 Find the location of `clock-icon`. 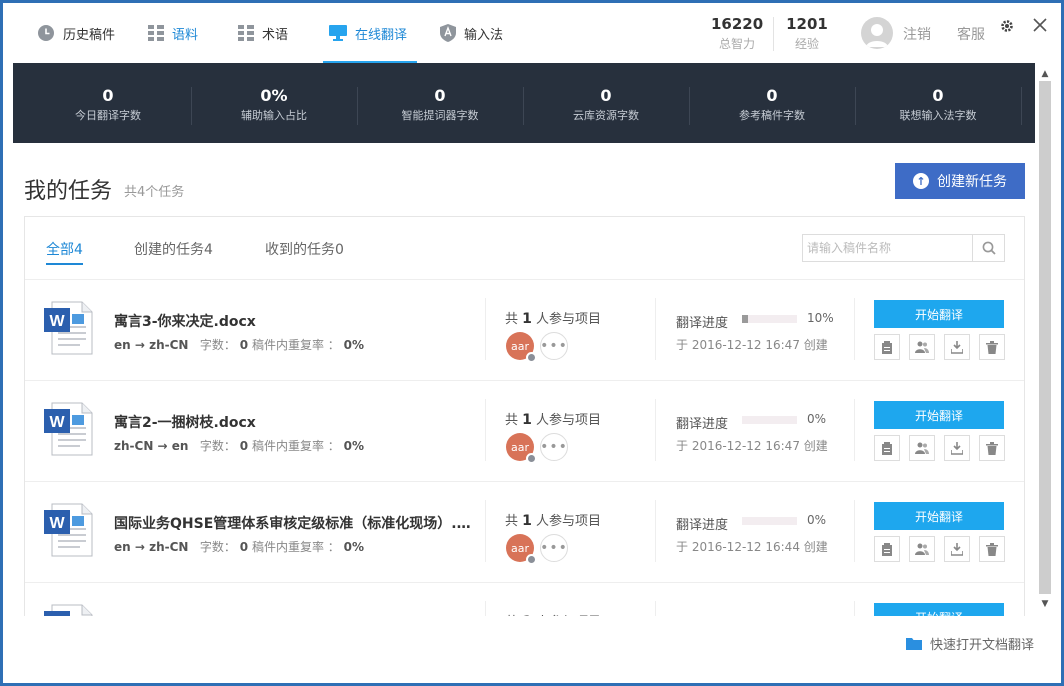

clock-icon is located at coordinates (46, 33).